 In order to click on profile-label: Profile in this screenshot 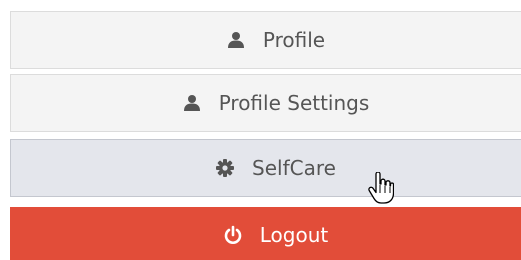, I will do `click(294, 40)`.